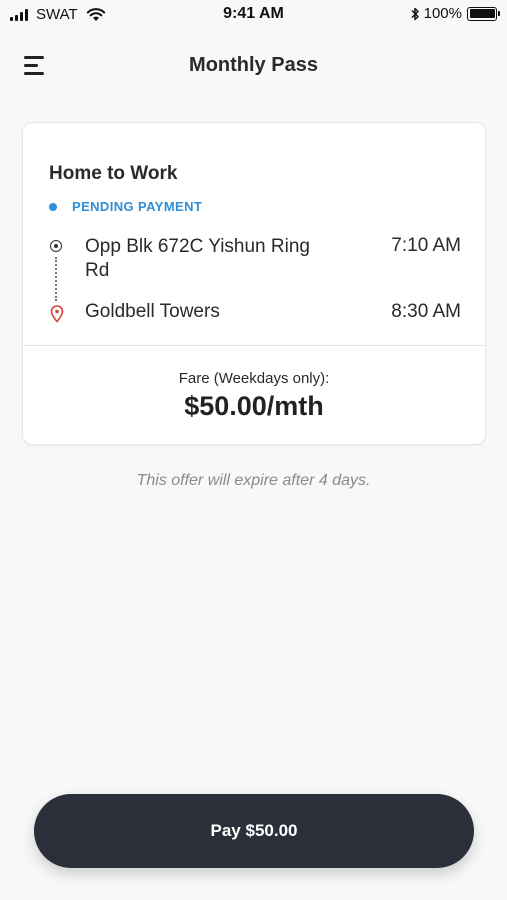 Image resolution: width=507 pixels, height=900 pixels. Describe the element at coordinates (426, 311) in the screenshot. I see `destination-time: 8:30 AM` at that location.